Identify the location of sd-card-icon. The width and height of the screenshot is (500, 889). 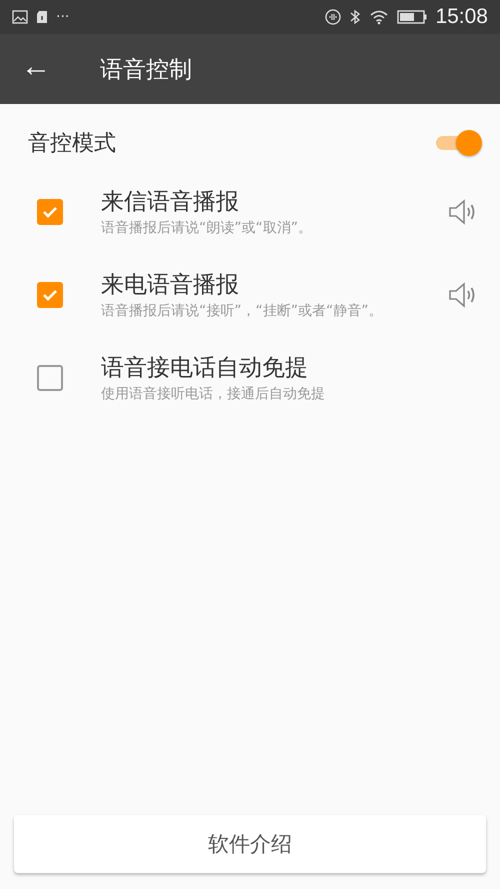
(42, 17).